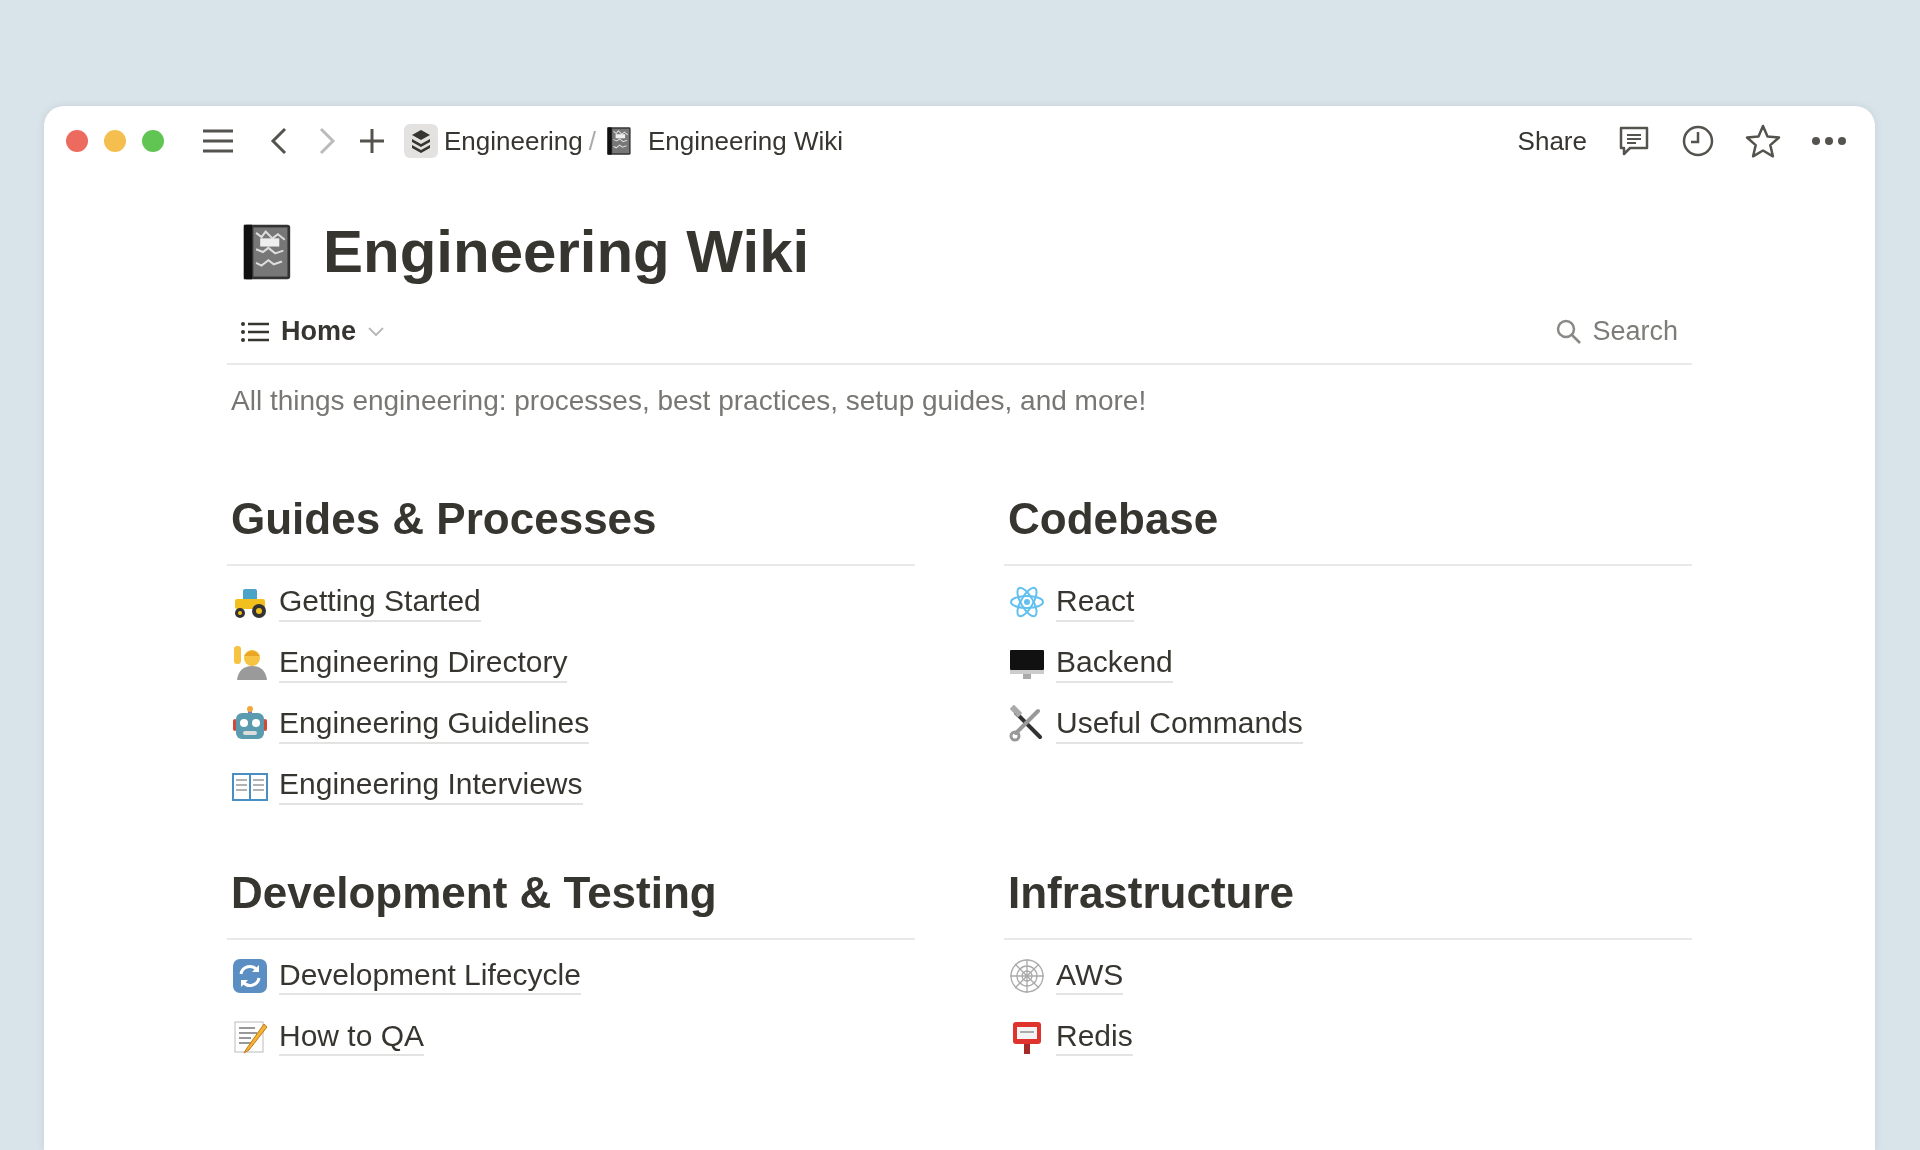  I want to click on person-icon, so click(250, 662).